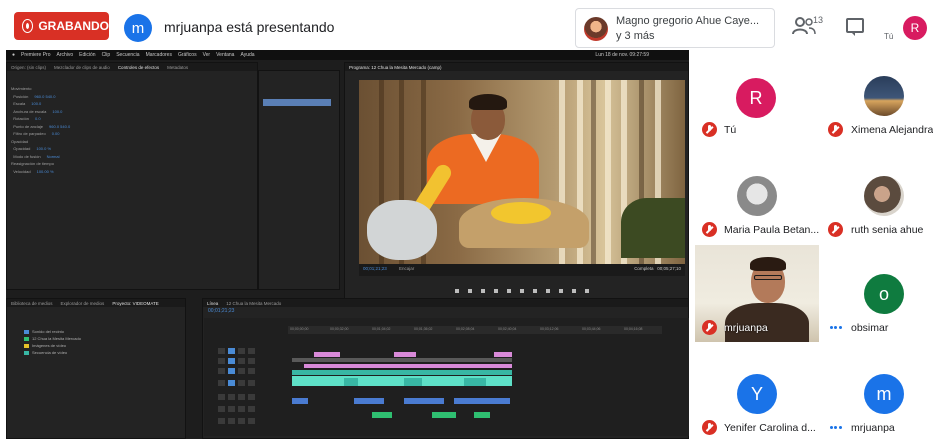 The height and width of the screenshot is (439, 933). I want to click on program-timecode: 00;01;21;23, so click(375, 268).